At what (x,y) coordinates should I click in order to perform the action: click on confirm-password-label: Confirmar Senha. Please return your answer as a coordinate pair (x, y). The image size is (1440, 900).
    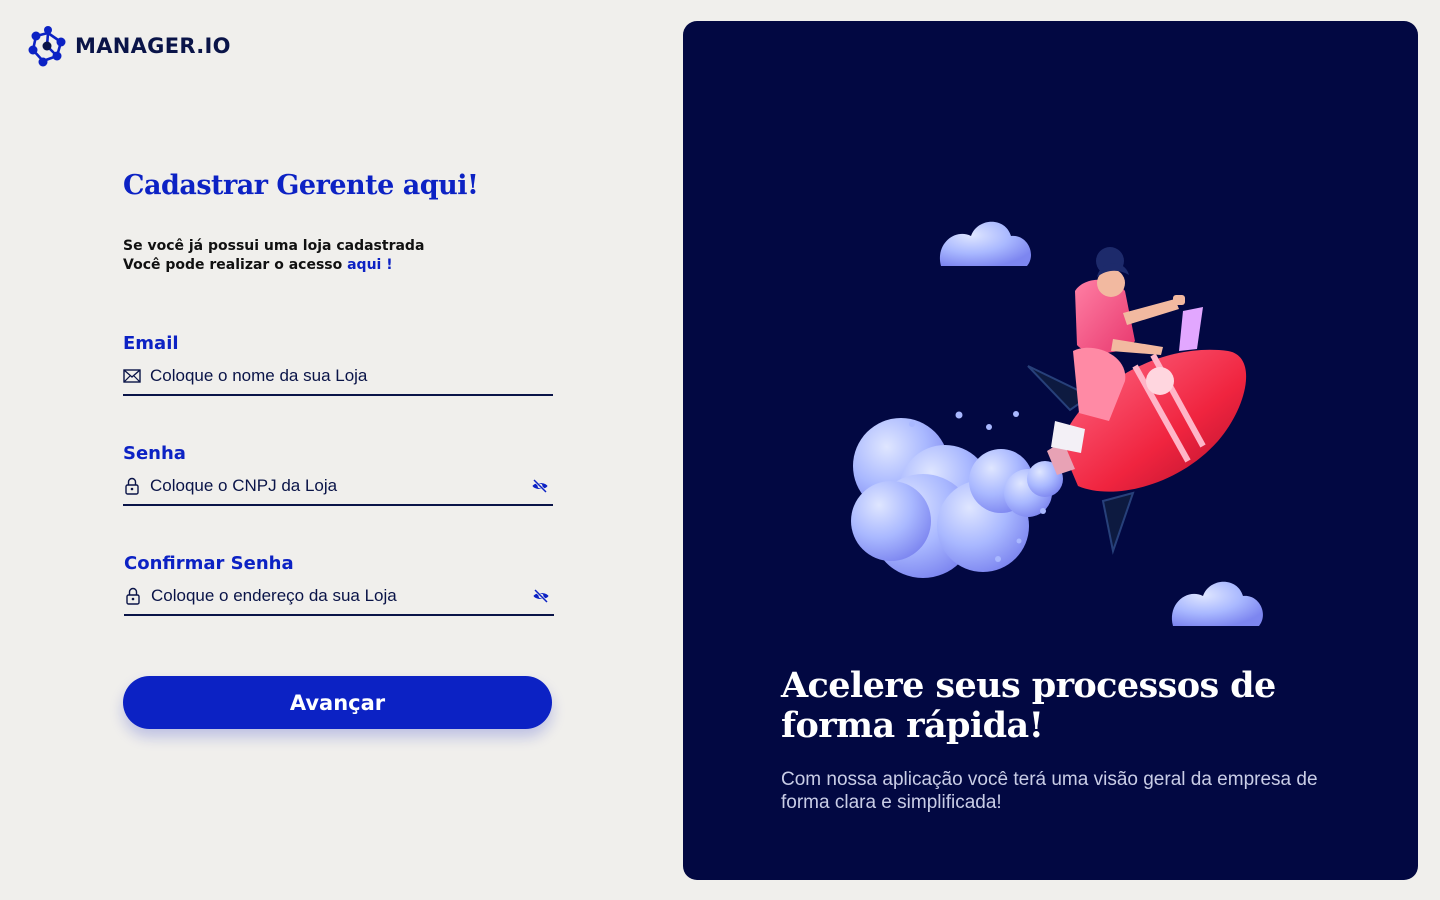
    Looking at the image, I should click on (209, 563).